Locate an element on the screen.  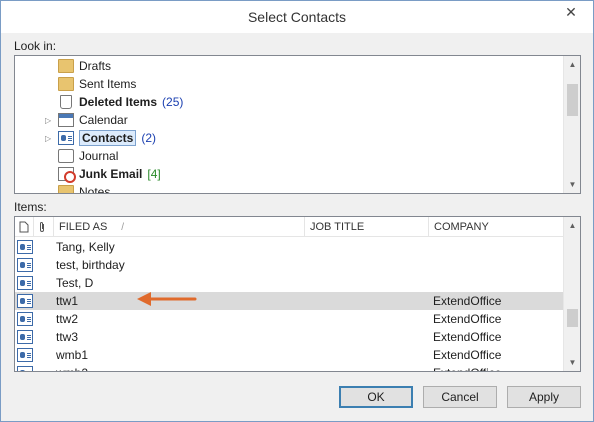
column-attachment is located at coordinates (44, 227).